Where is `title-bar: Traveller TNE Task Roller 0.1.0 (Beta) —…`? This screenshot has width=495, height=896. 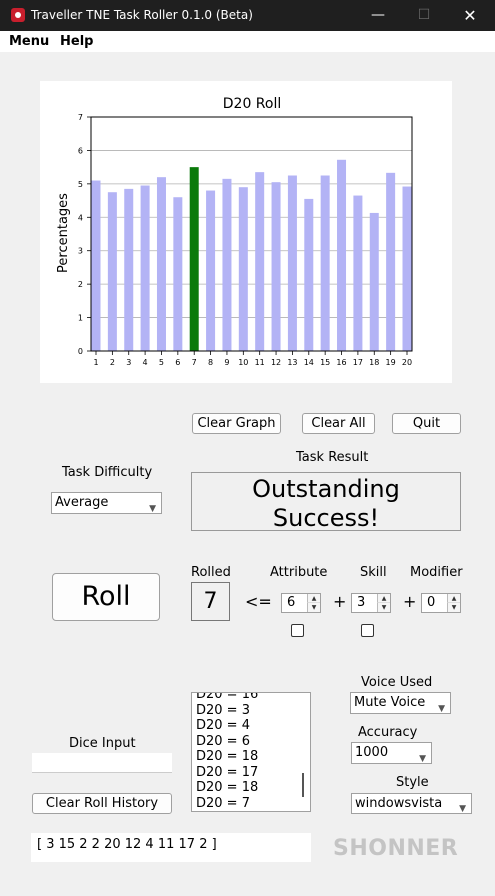 title-bar: Traveller TNE Task Roller 0.1.0 (Beta) —… is located at coordinates (247, 15).